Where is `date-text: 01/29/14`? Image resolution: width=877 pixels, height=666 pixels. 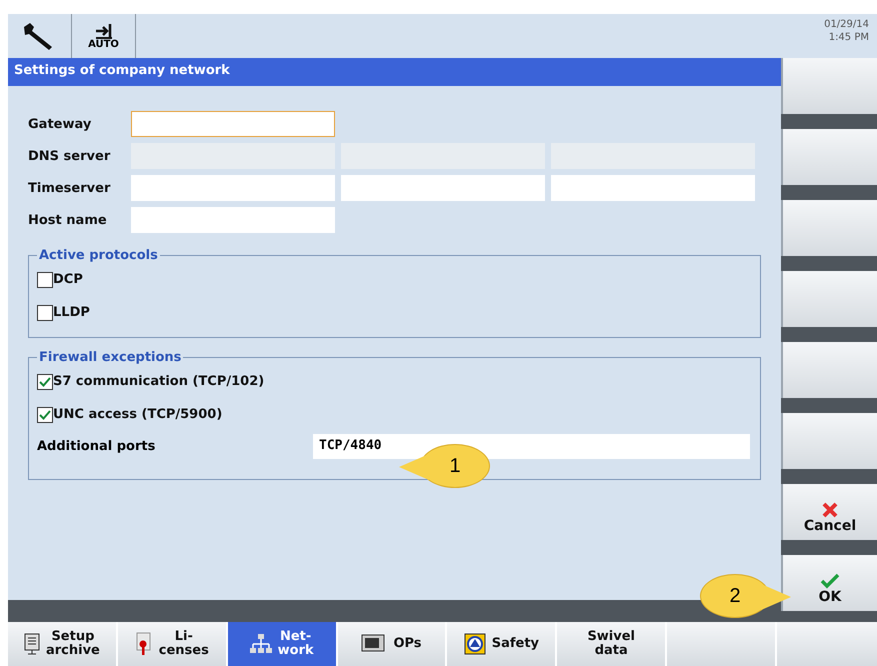
date-text: 01/29/14 is located at coordinates (846, 24).